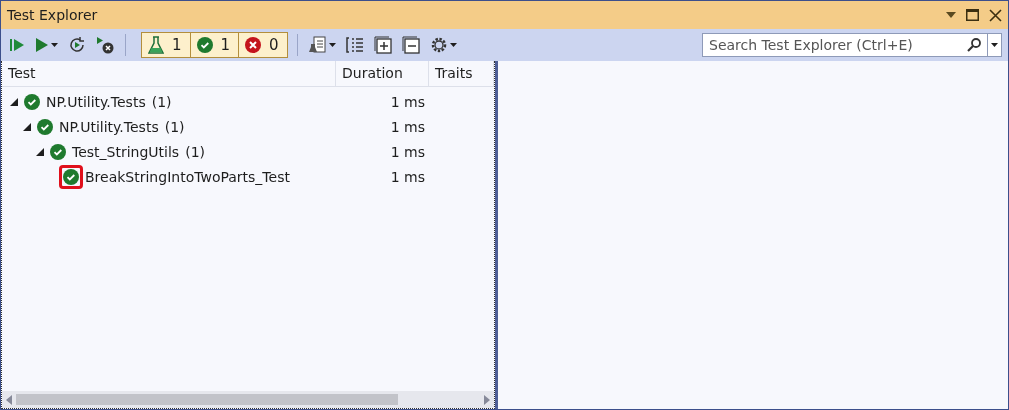  I want to click on window-title: Test Explorer, so click(52, 15).